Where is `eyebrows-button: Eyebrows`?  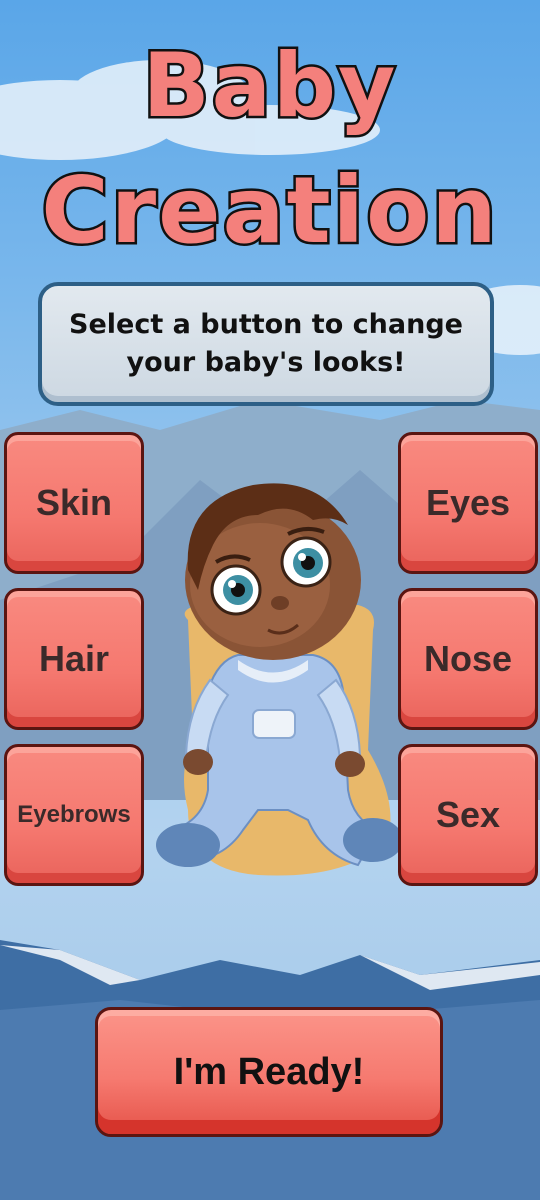
eyebrows-button: Eyebrows is located at coordinates (74, 815).